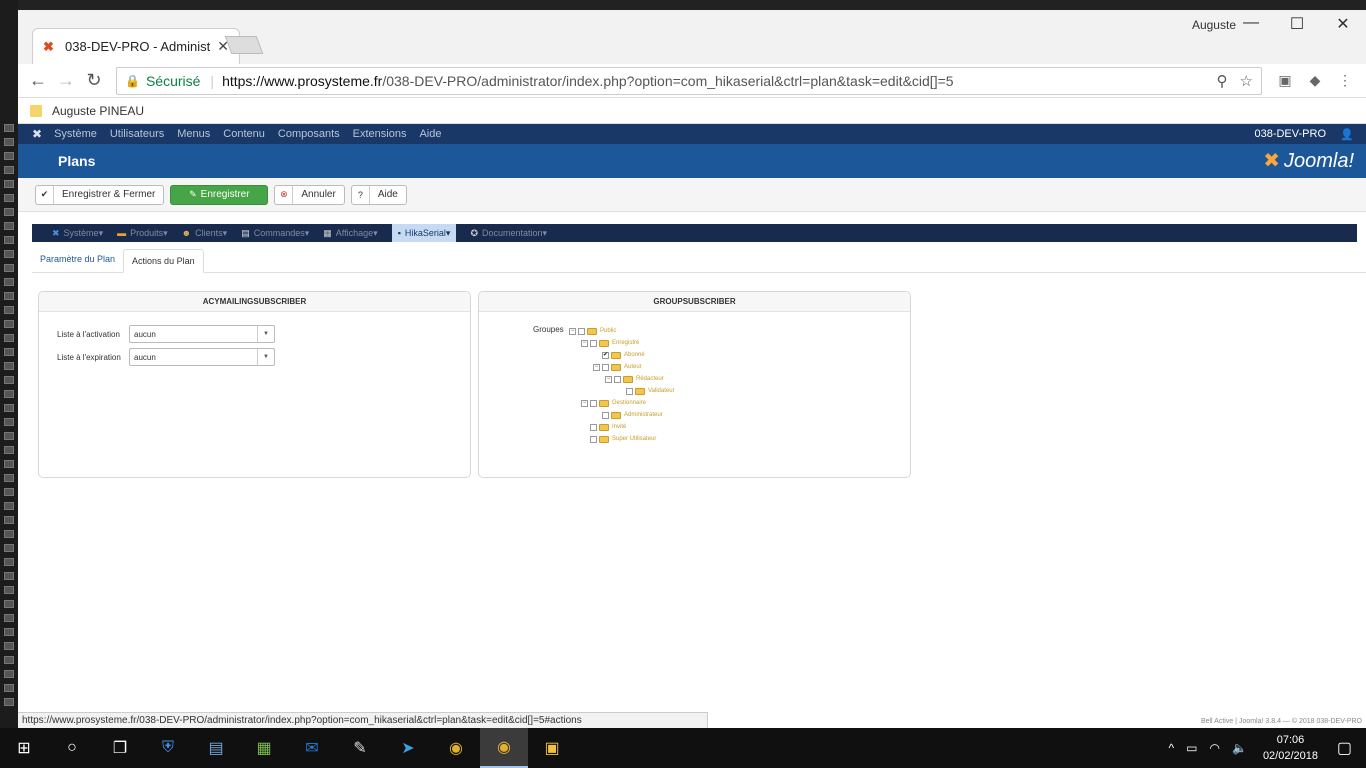 The height and width of the screenshot is (768, 1366). What do you see at coordinates (552, 748) in the screenshot?
I see `photofiltre-icon: ▣` at bounding box center [552, 748].